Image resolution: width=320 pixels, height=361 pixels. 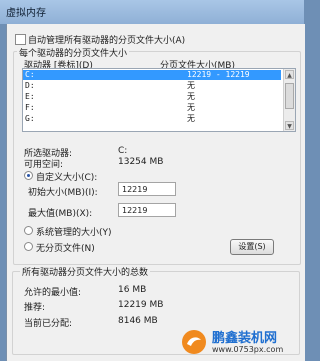 What do you see at coordinates (123, 151) in the screenshot?
I see `selected-drive-value: C:` at bounding box center [123, 151].